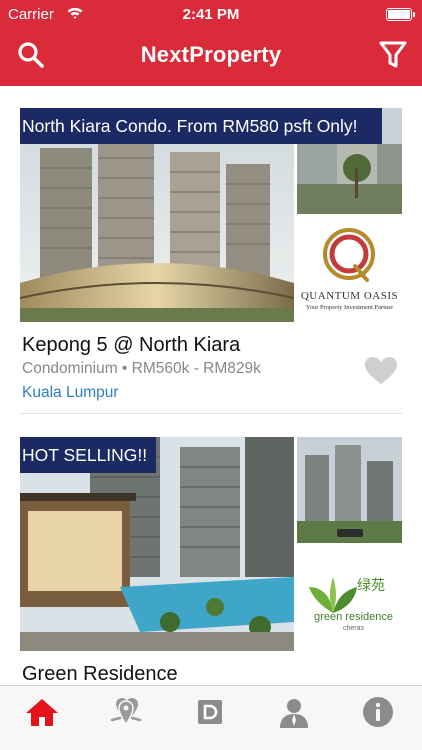  Describe the element at coordinates (349, 255) in the screenshot. I see `quantum-oasis-logo-icon` at that location.